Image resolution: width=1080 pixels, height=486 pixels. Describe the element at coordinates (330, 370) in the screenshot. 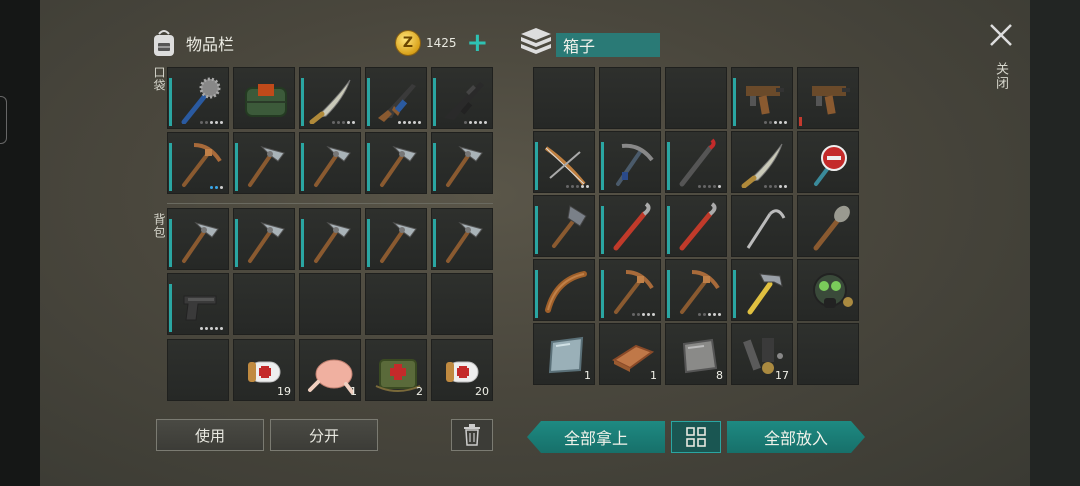

I see `inventory-slot: 1` at that location.